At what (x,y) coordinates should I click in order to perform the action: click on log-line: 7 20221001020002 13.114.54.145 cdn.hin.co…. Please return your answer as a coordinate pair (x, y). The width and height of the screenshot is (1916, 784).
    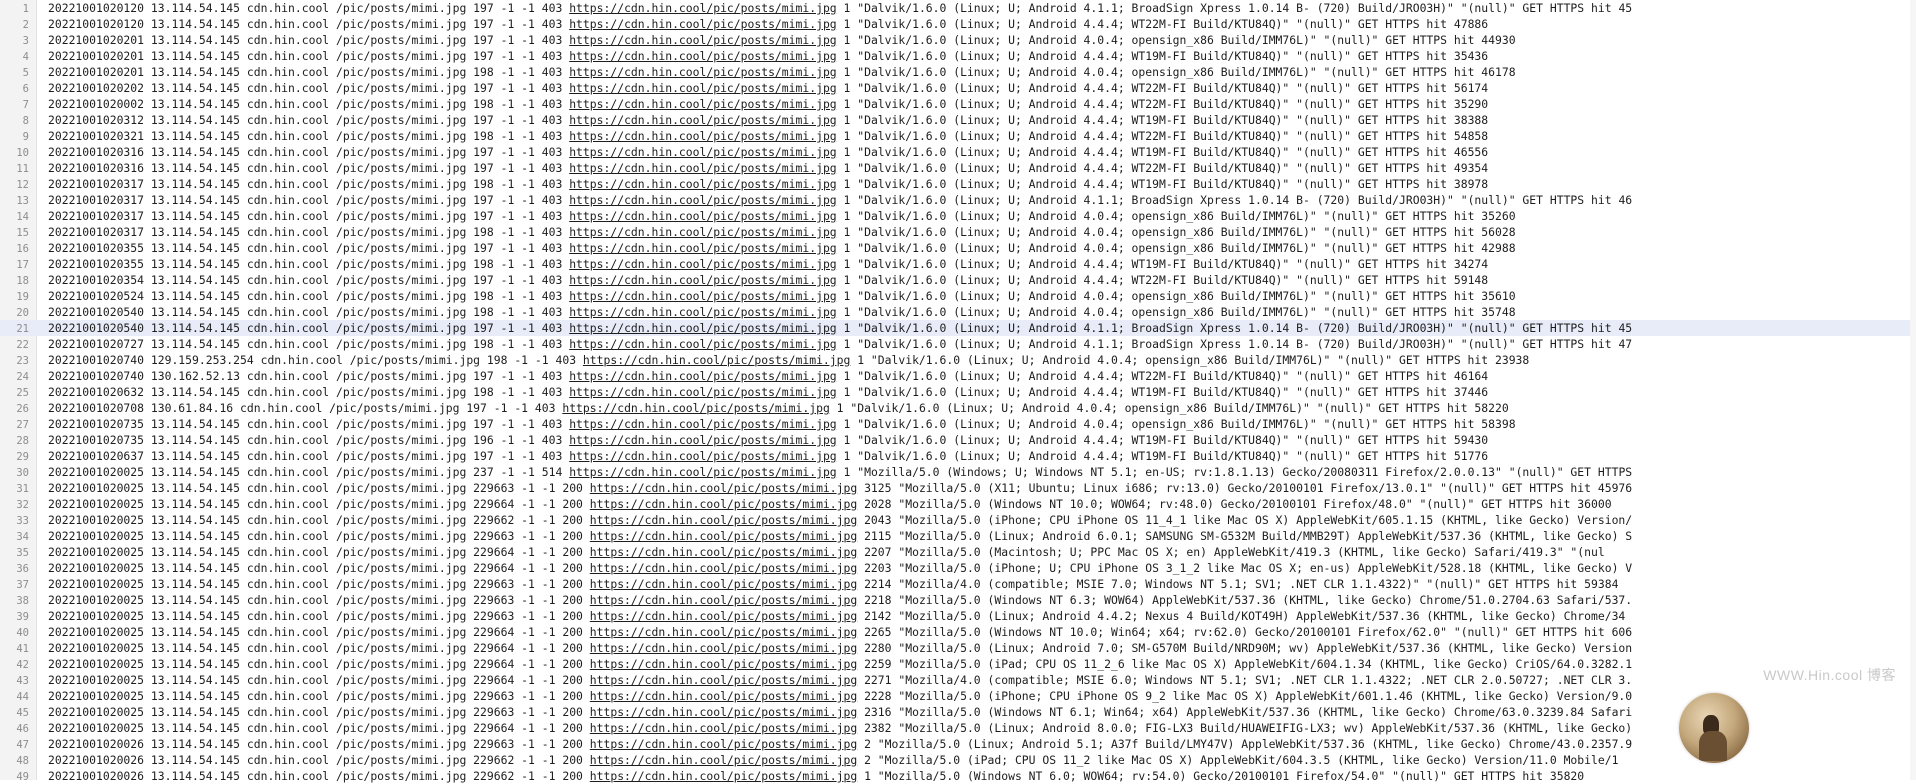
    Looking at the image, I should click on (958, 104).